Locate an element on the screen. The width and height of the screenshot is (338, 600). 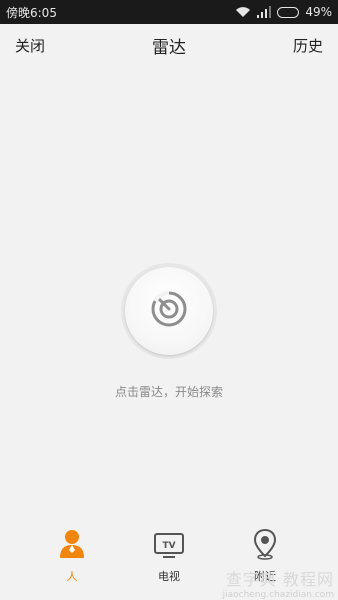
history-button: 历史 is located at coordinates (308, 45).